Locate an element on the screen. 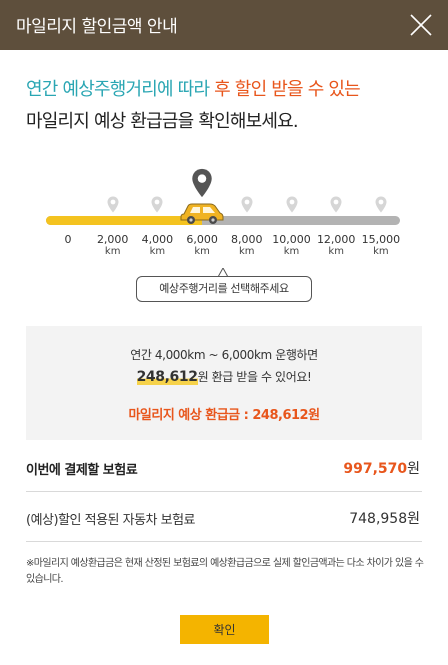 This screenshot has height=665, width=448. refund-summary: 248,612원 환급 받을 수 있어요! is located at coordinates (224, 376).